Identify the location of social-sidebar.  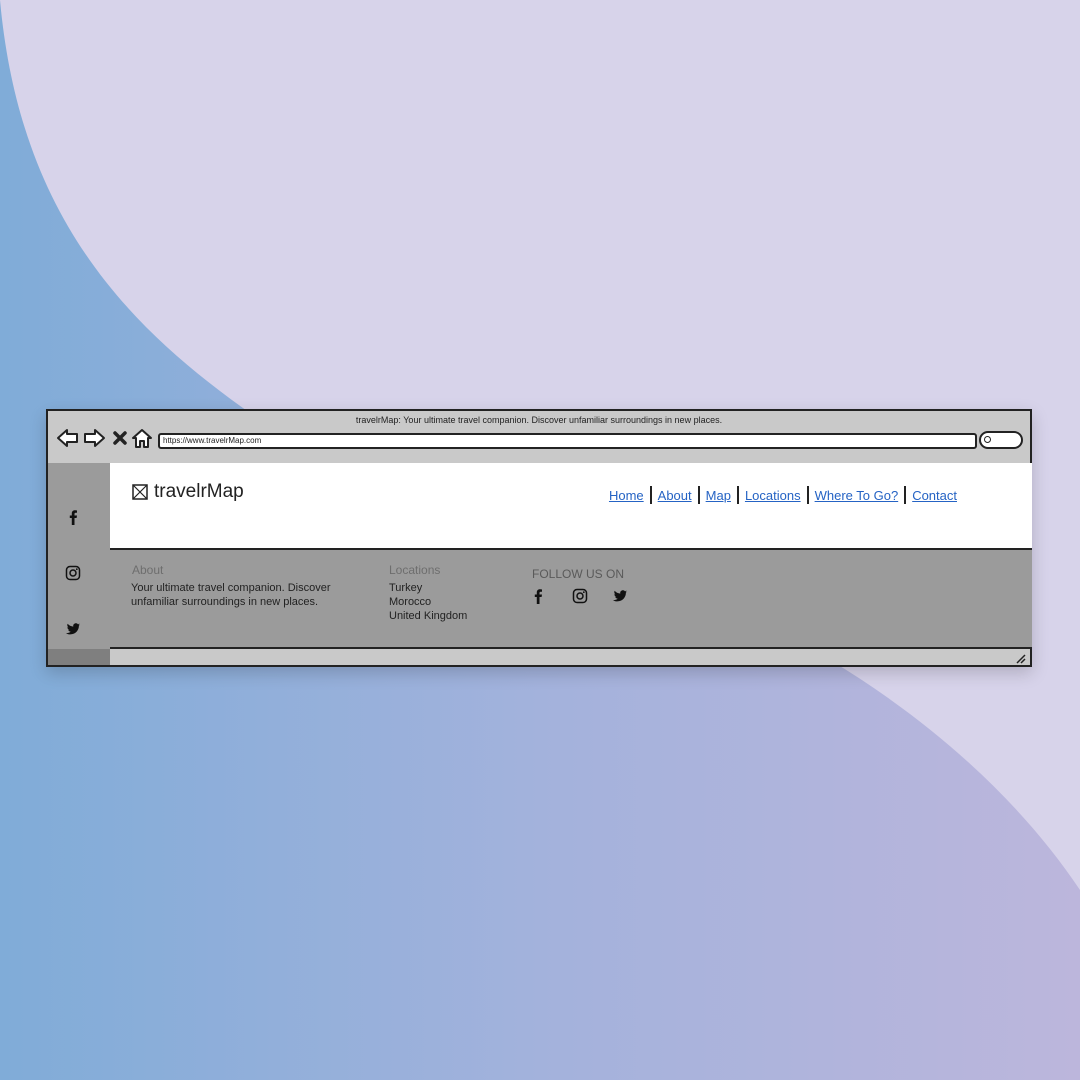
(79, 556).